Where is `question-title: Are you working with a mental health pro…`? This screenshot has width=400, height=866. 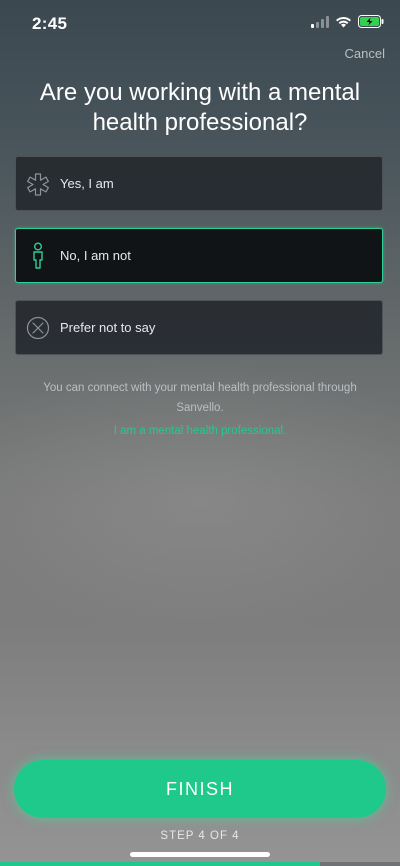 question-title: Are you working with a mental health pro… is located at coordinates (200, 107).